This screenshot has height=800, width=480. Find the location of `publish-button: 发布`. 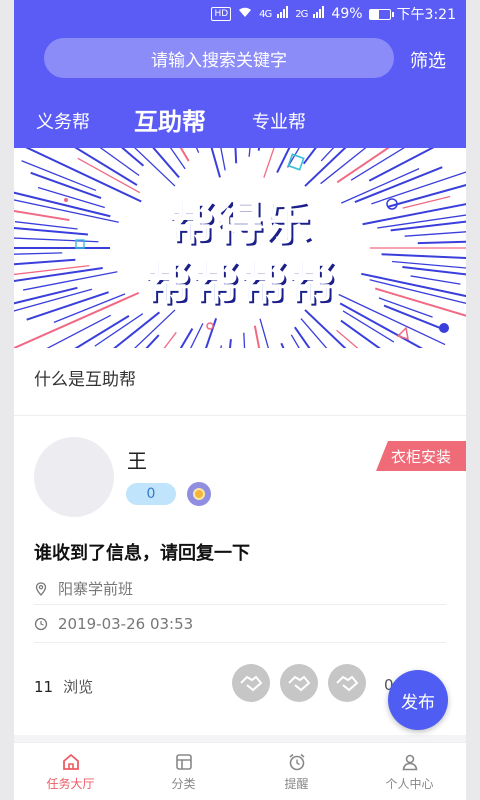

publish-button: 发布 is located at coordinates (418, 700).